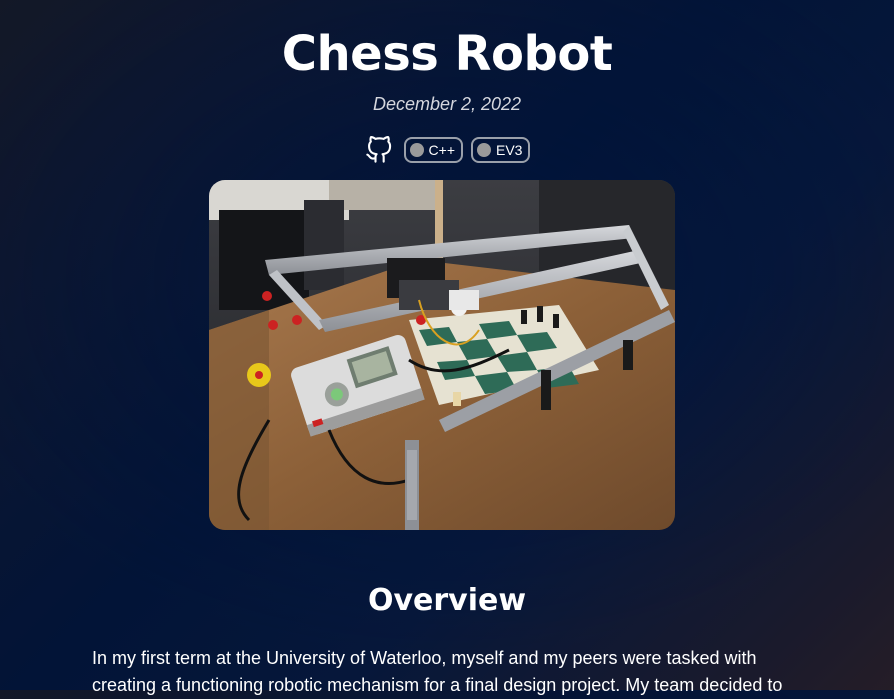 This screenshot has height=699, width=894. I want to click on project-meta-row: C++ EV3, so click(447, 150).